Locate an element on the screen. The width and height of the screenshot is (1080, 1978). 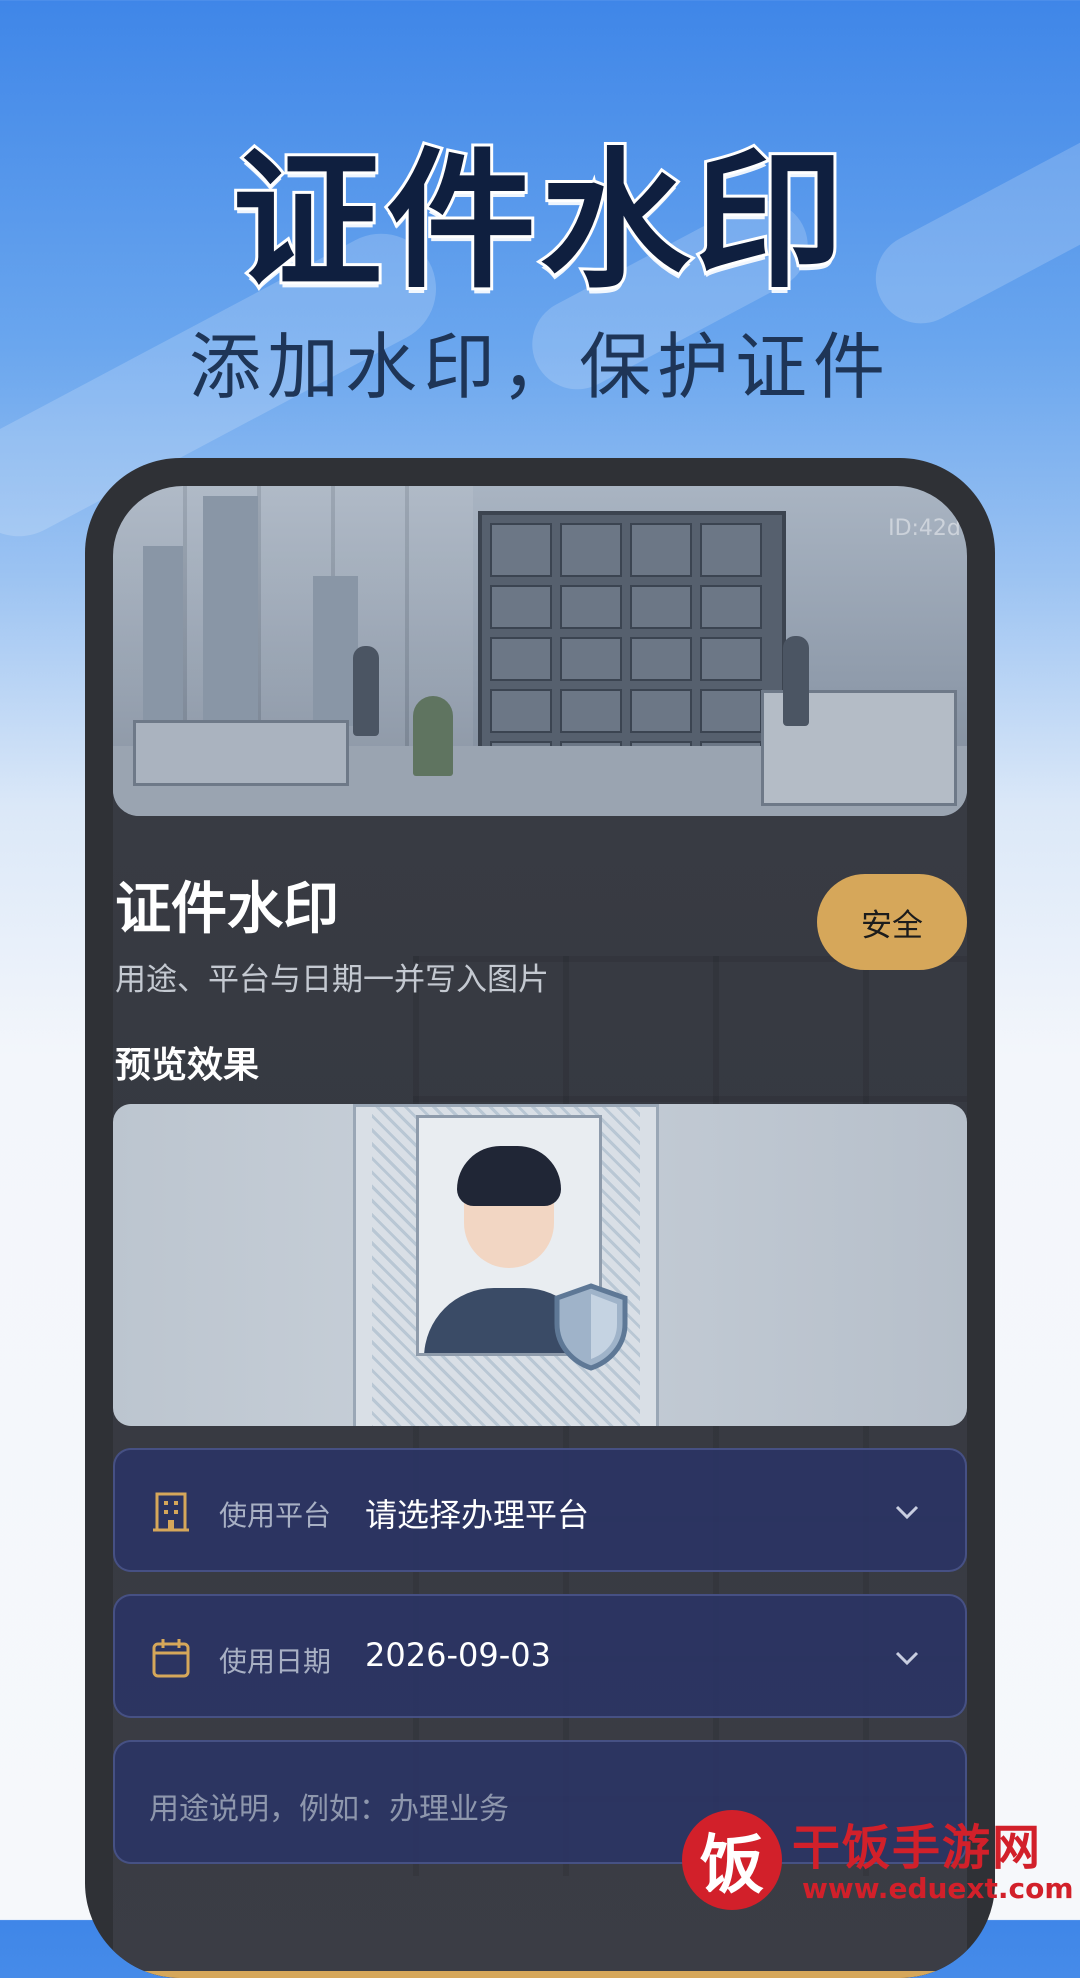
platform-select: 使用平台 请选择办理平台 is located at coordinates (540, 1510).